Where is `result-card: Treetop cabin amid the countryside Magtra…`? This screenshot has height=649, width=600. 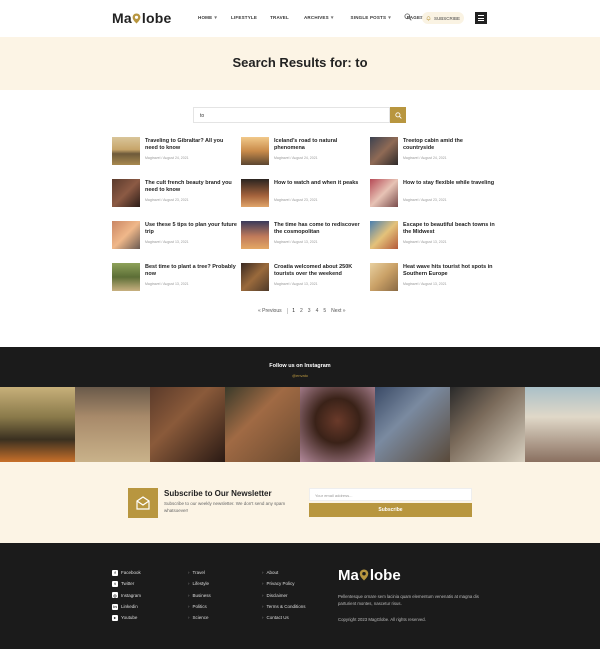
result-card: Treetop cabin amid the countryside Magtra… is located at coordinates (430, 153).